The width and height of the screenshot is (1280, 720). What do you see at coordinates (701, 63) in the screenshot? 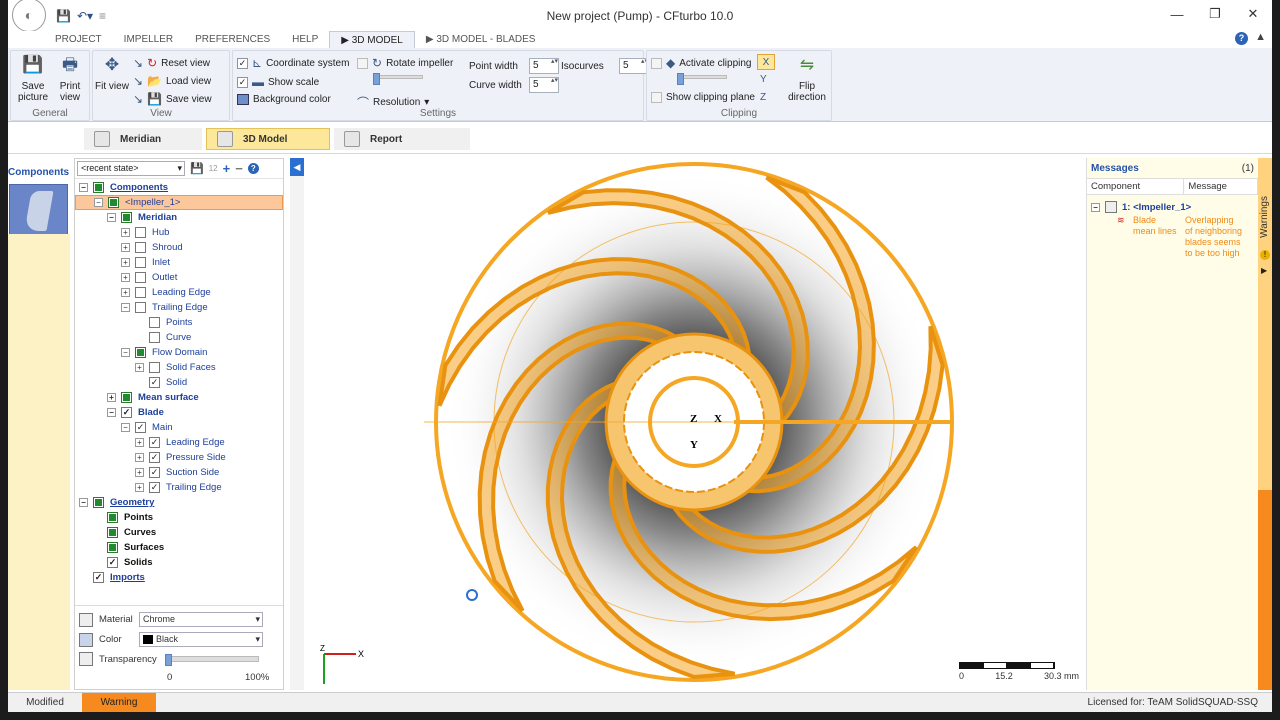
I see `activate-clipping-toggle: ◆ Activate clipping` at bounding box center [701, 63].